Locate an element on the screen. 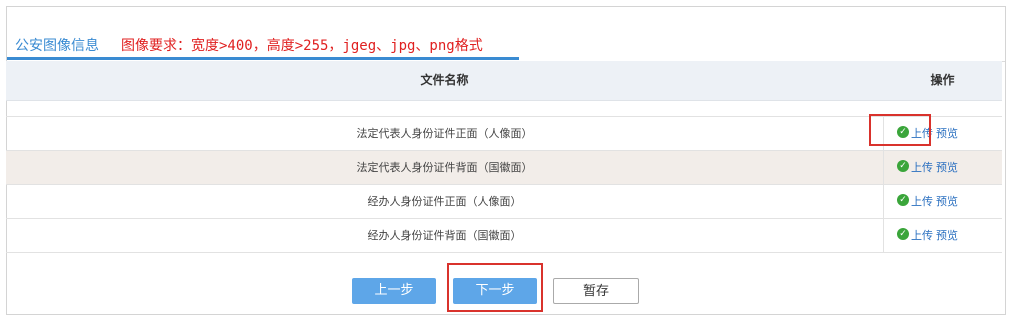 The width and height of the screenshot is (1014, 322). table-header: 文件名称 操作 is located at coordinates (504, 81).